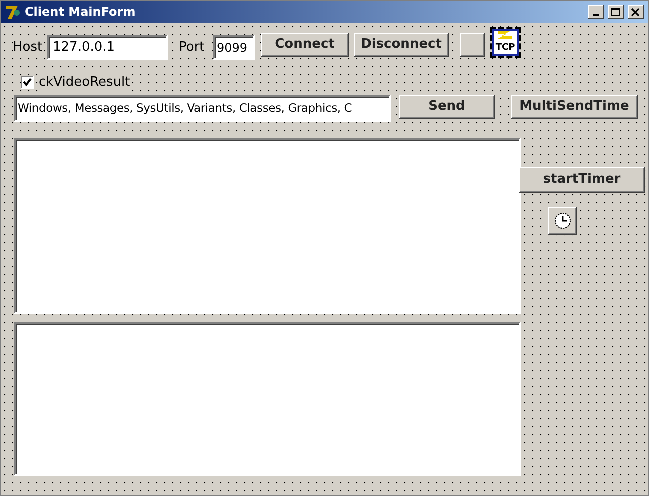  I want to click on close-icon, so click(636, 12).